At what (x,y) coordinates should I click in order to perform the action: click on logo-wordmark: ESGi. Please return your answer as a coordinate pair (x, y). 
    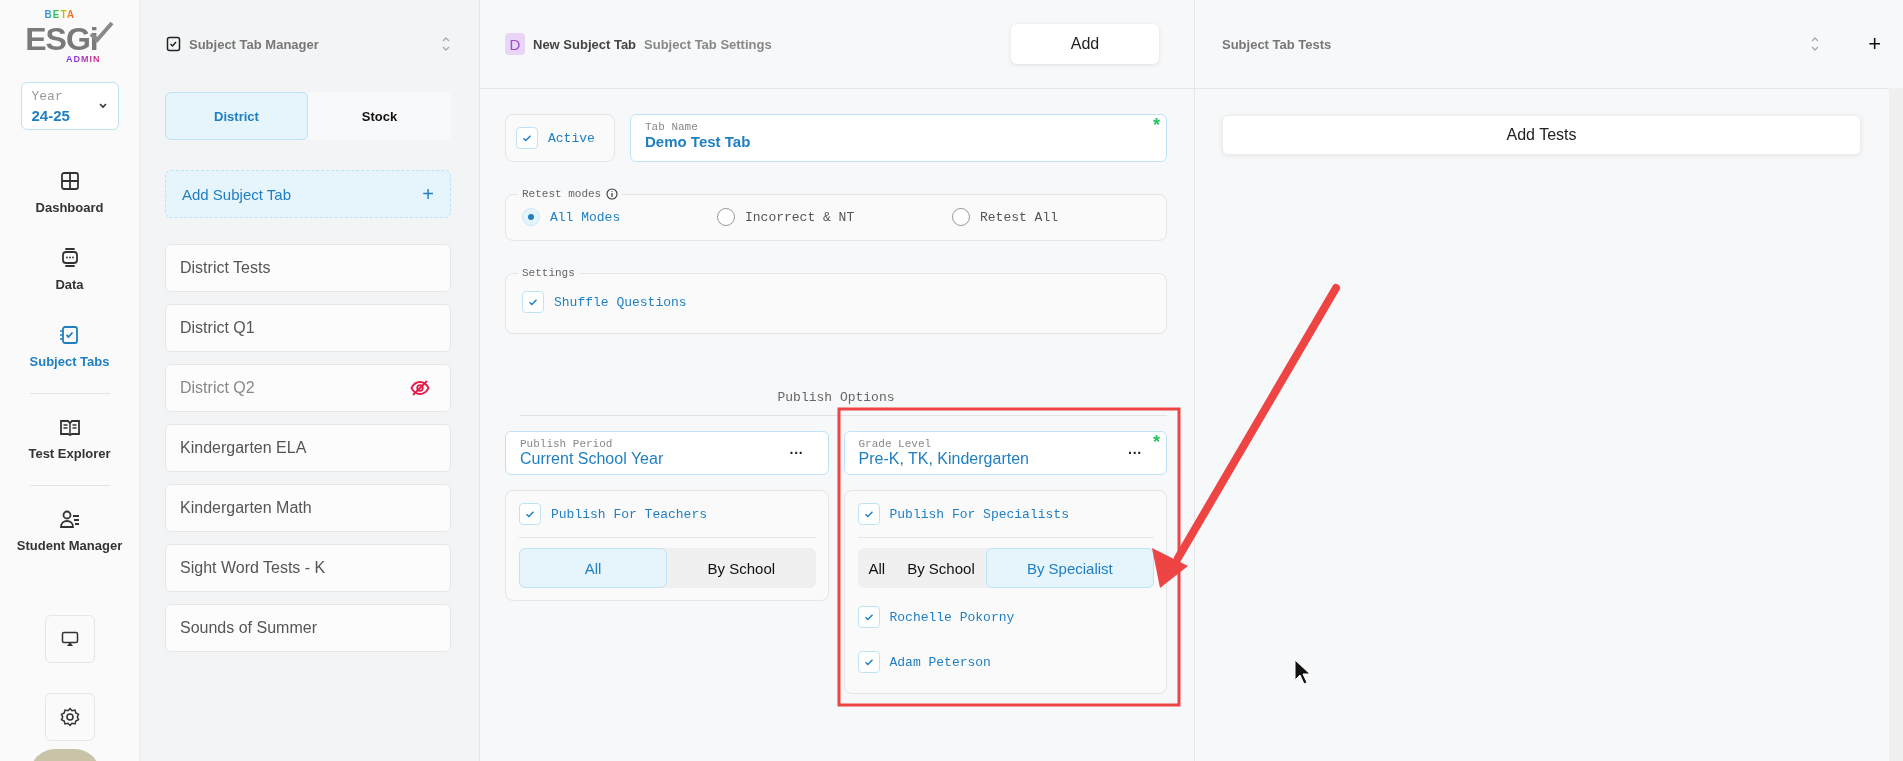
    Looking at the image, I should click on (61, 39).